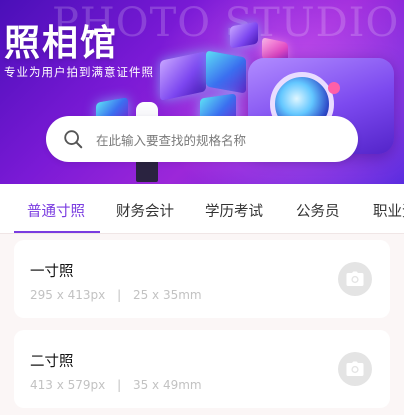  Describe the element at coordinates (388, 210) in the screenshot. I see `tab-professional-qualification: 职业资格` at that location.